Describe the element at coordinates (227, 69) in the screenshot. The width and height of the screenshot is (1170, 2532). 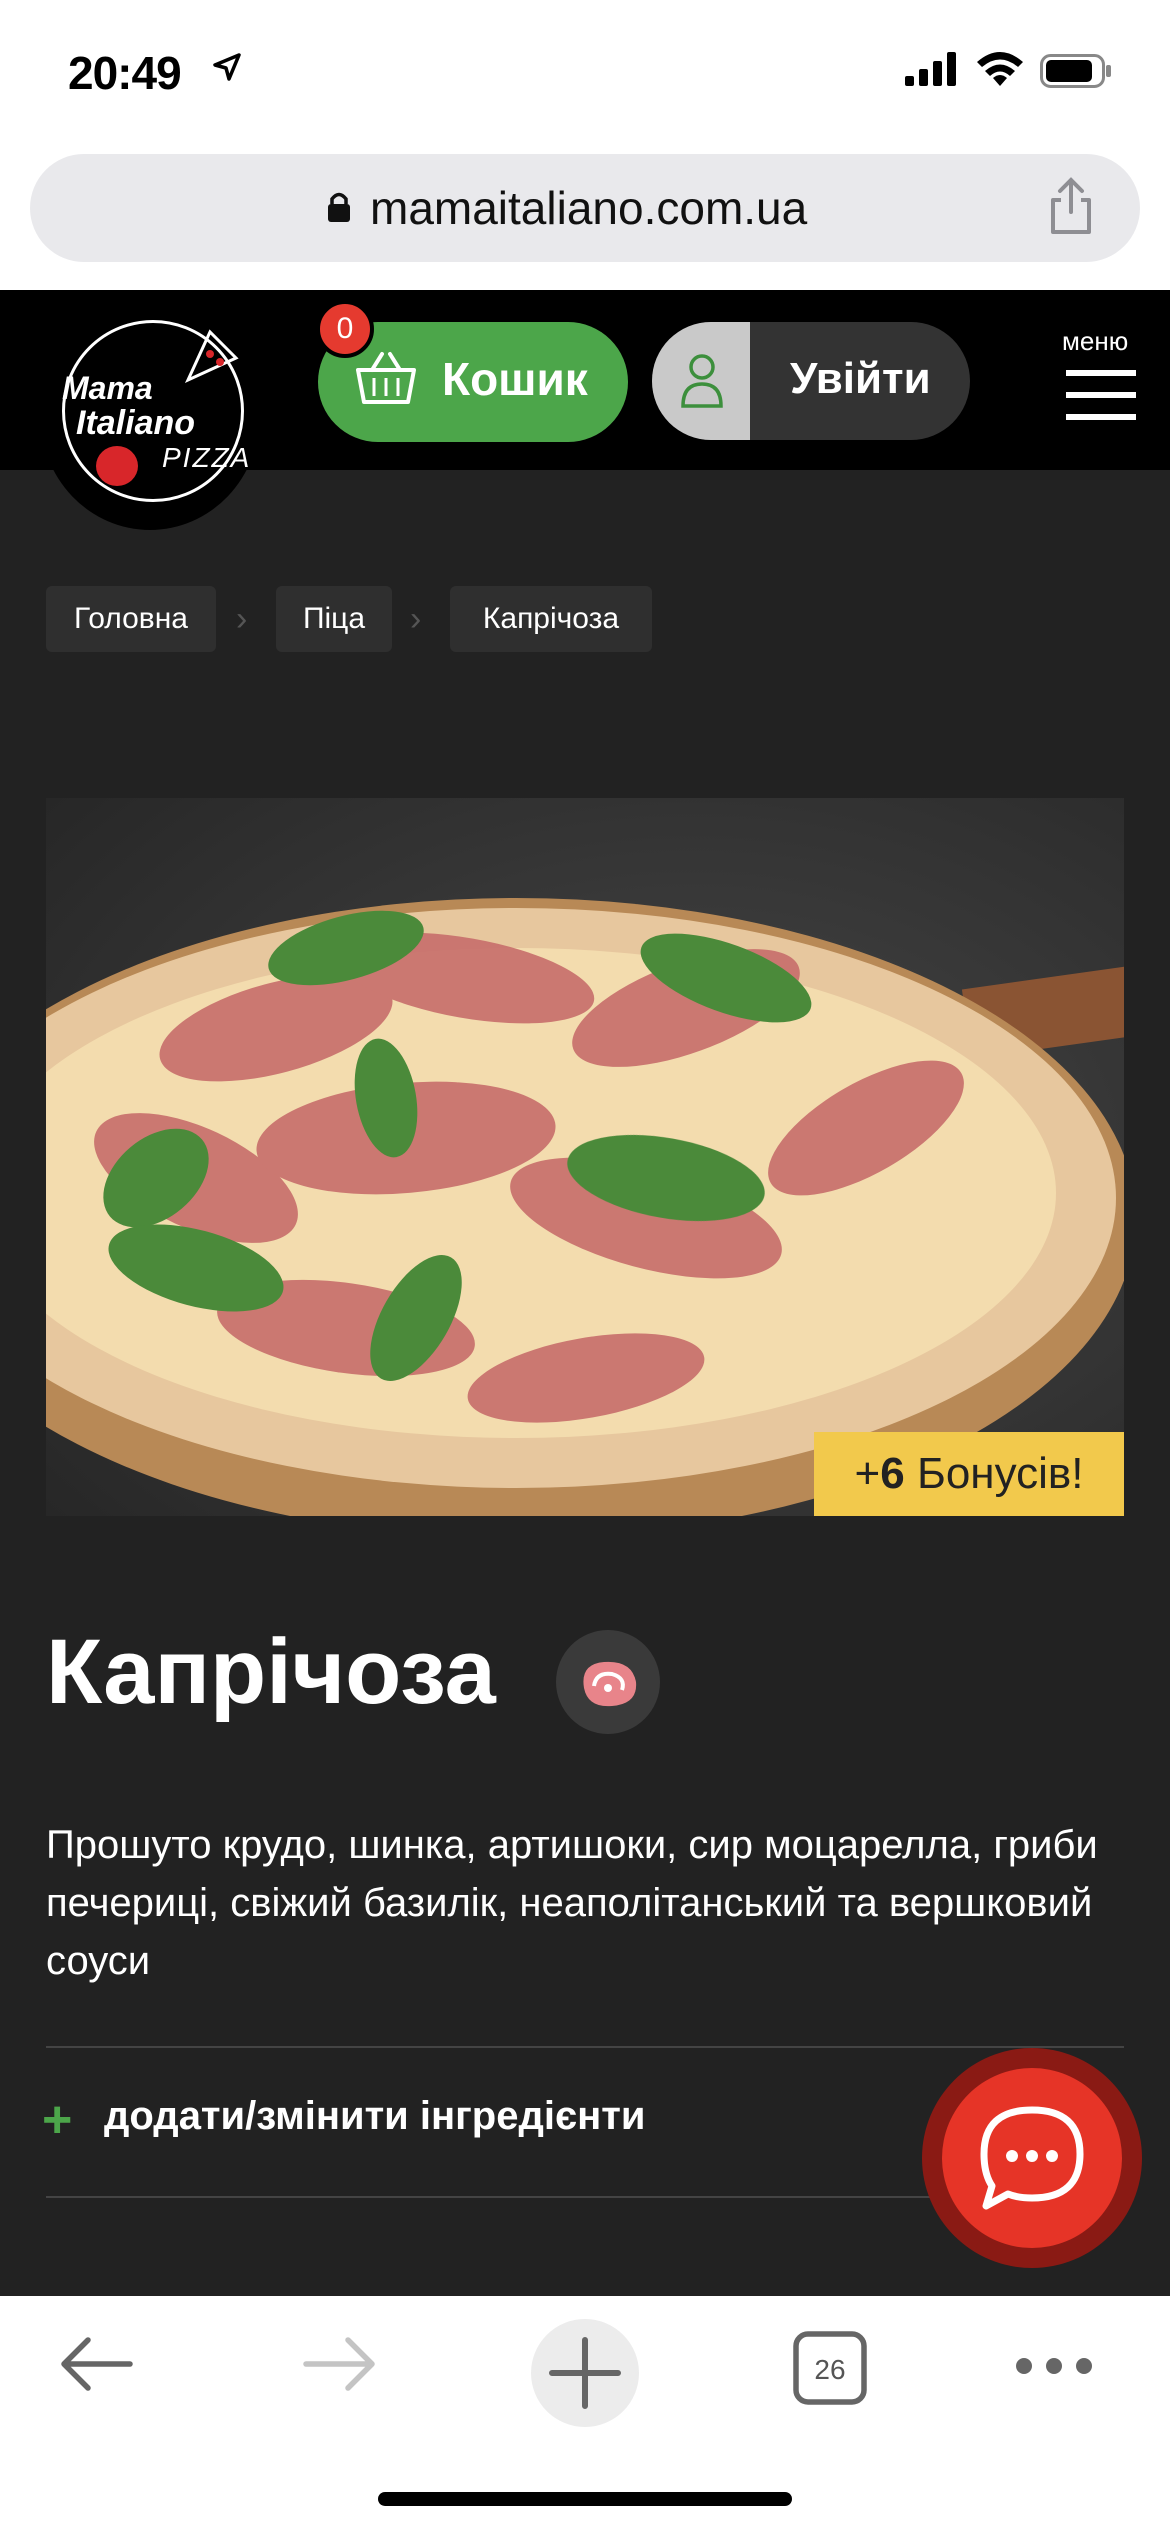
I see `location-arrow-icon` at that location.